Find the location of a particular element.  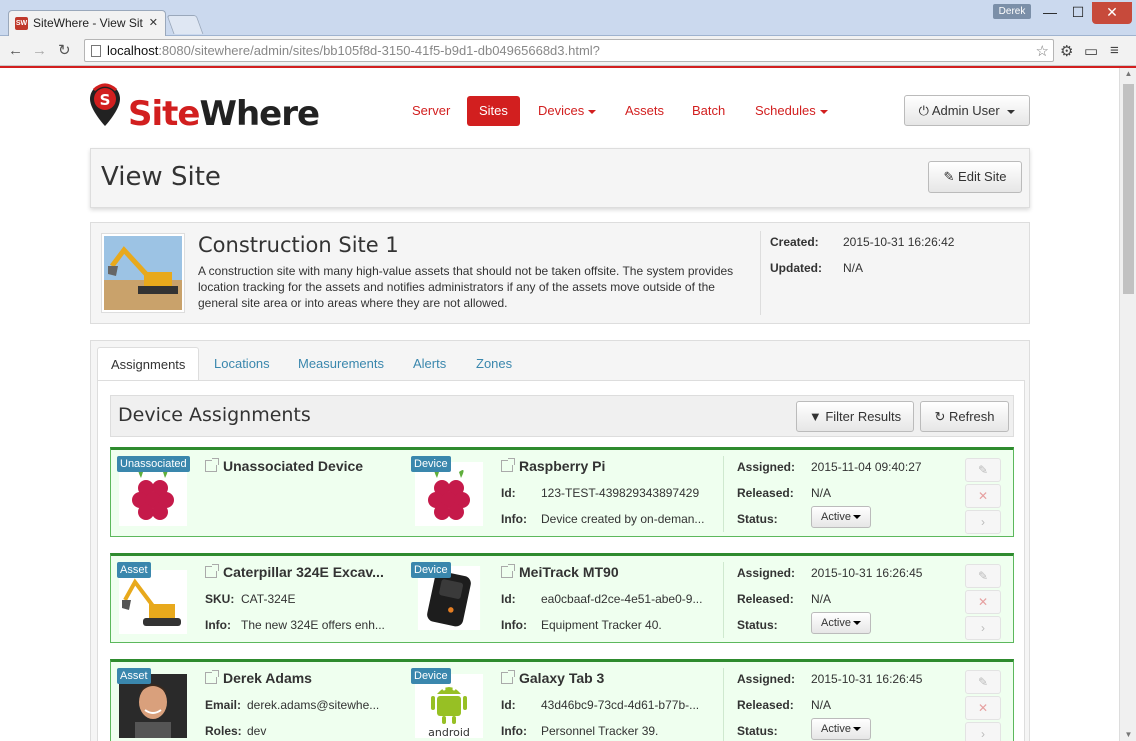

bookmark-star-icon: ☆ is located at coordinates (1042, 51).